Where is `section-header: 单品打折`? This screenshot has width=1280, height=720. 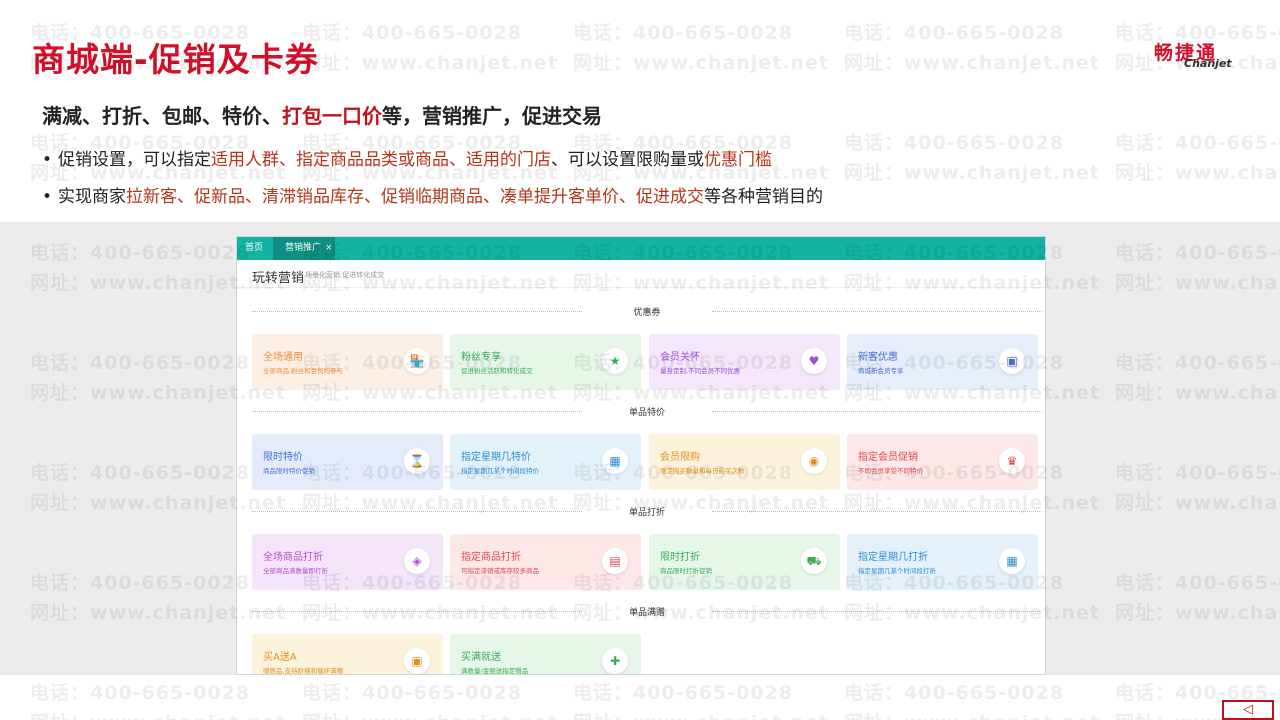
section-header: 单品打折 is located at coordinates (647, 511).